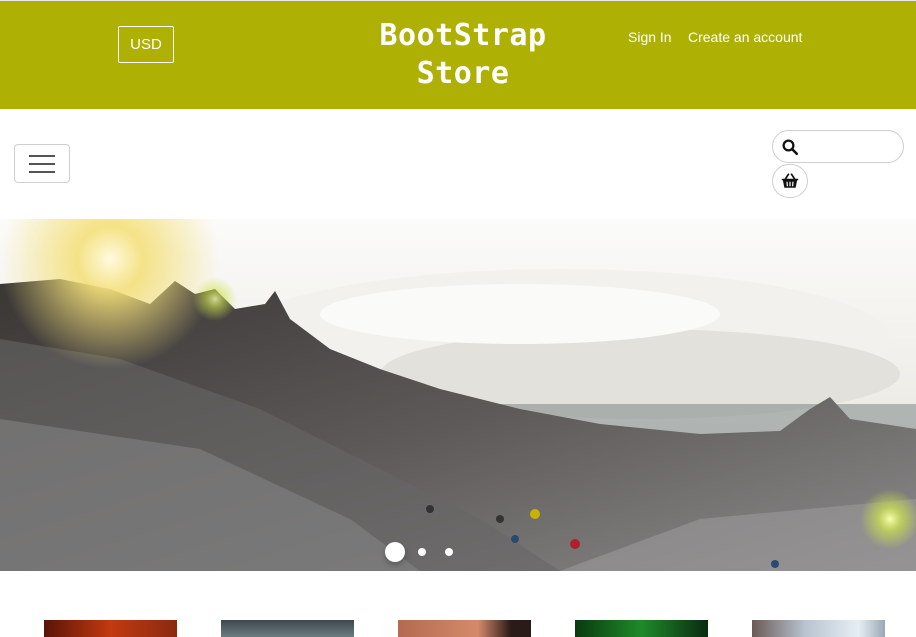  I want to click on brand-line-1: BootStrap, so click(463, 35).